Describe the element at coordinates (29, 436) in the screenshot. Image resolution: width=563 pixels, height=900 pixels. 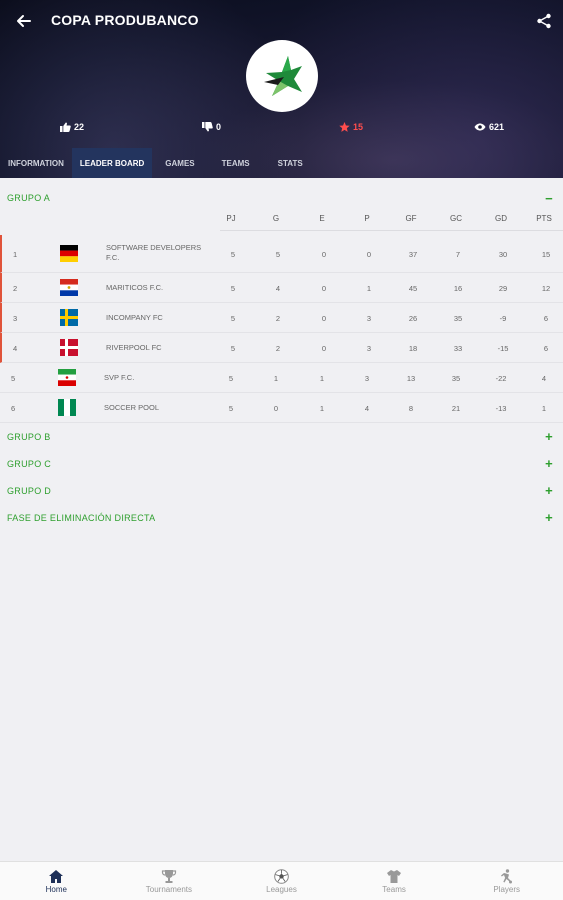
I see `group-b-label: GRUPO B` at that location.